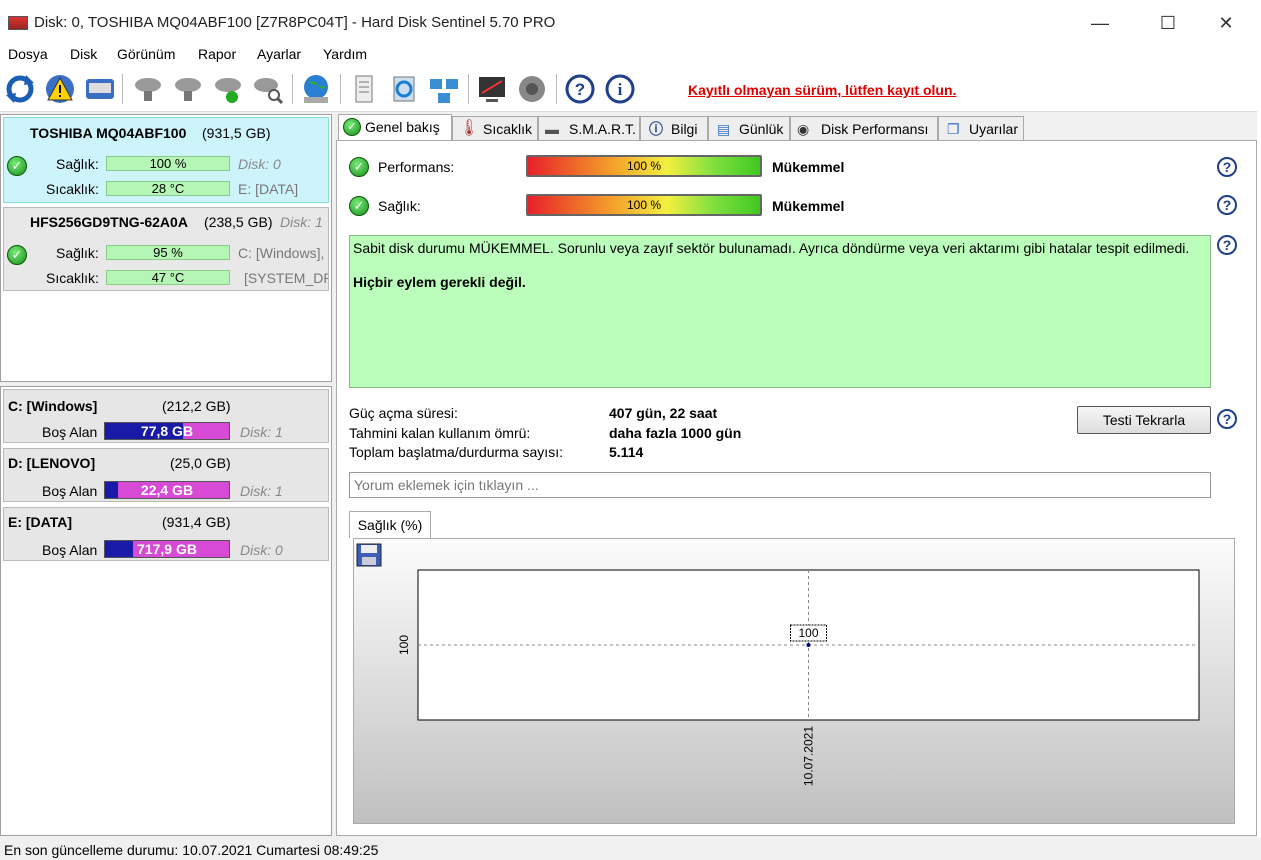  I want to click on network-icon, so click(444, 89).